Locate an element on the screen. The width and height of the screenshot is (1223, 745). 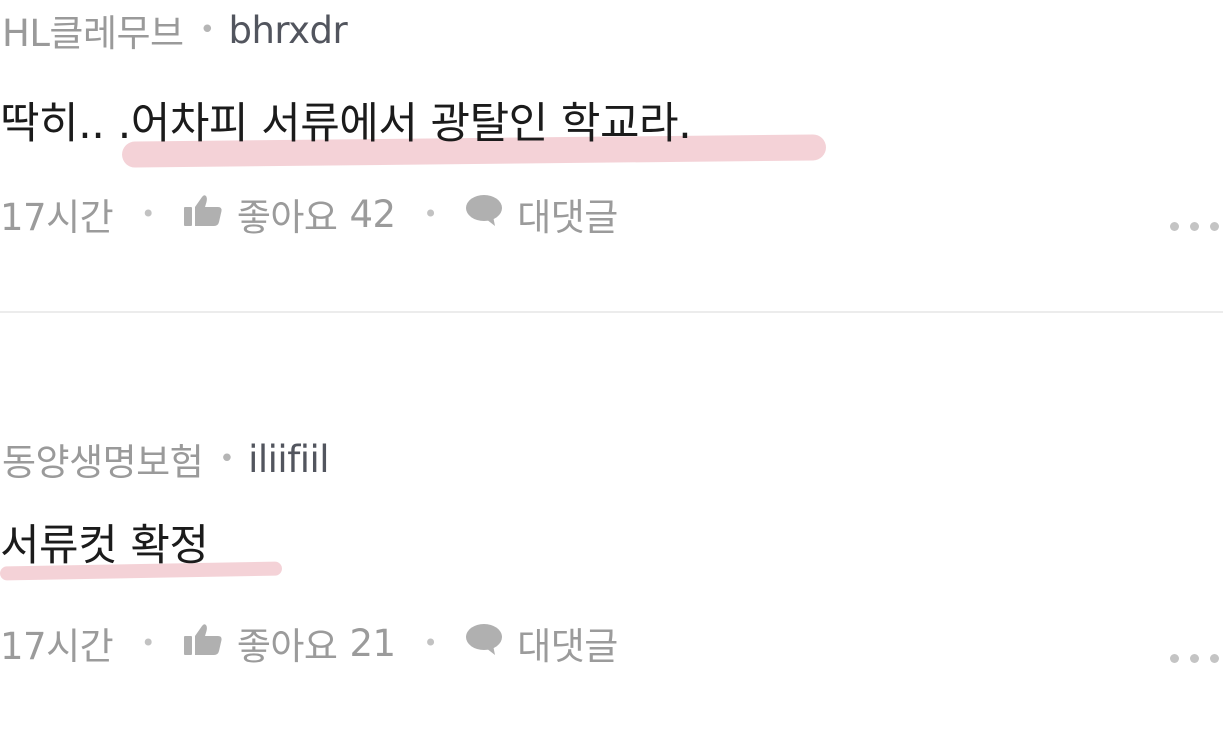
like-count: 21 is located at coordinates (372, 643).